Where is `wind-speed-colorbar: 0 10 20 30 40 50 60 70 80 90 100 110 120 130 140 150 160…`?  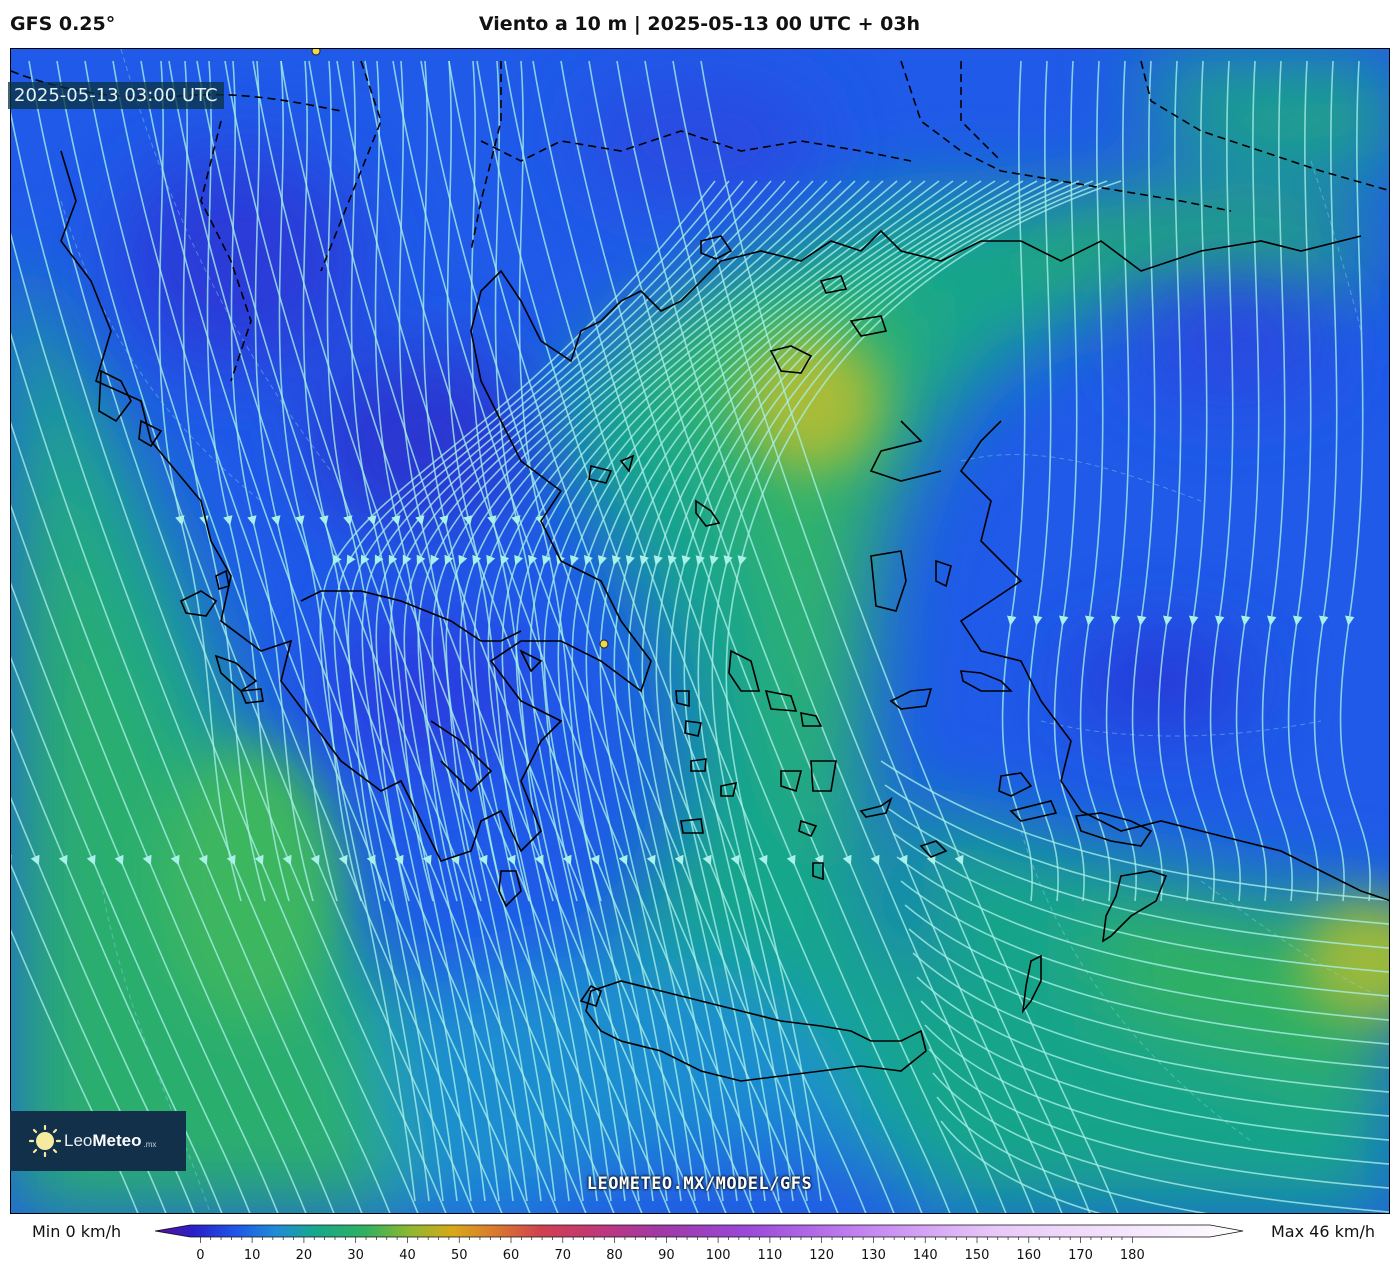
wind-speed-colorbar: 0 10 20 30 40 50 60 70 80 90 100 110 120 130 140 150 160… is located at coordinates (699, 1243).